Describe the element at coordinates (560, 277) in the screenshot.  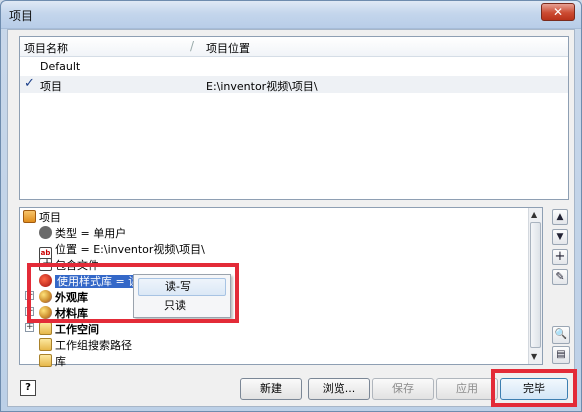
I see `edit-button: ✎` at that location.